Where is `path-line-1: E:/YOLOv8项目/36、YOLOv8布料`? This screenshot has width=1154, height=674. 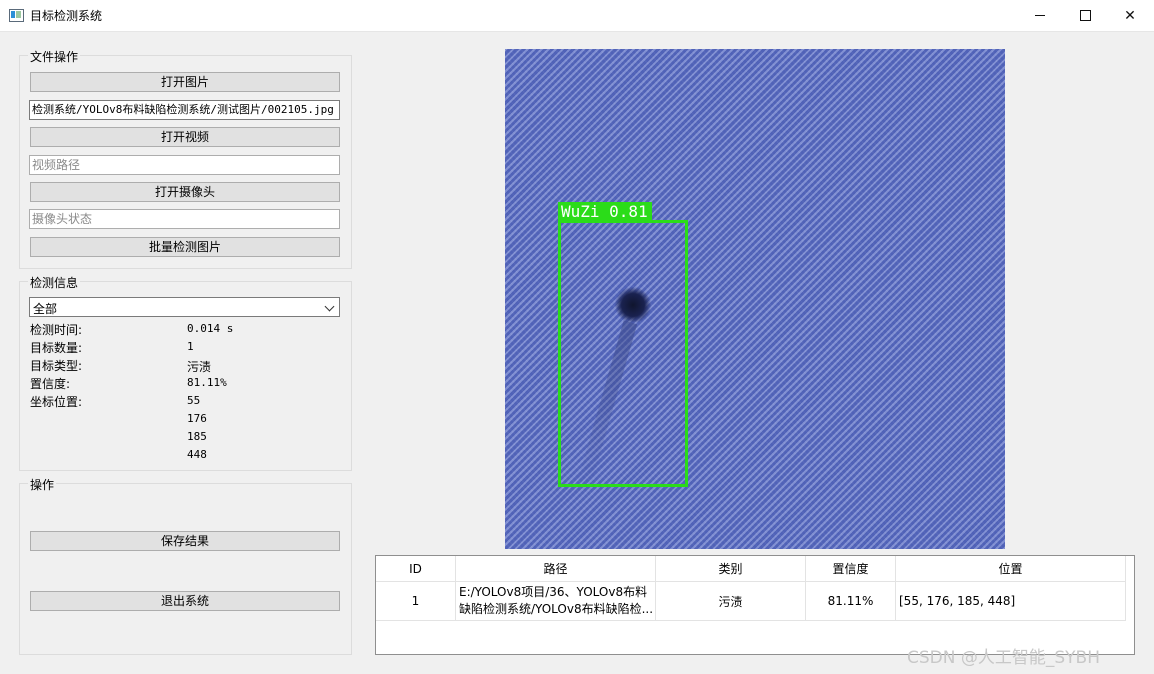
path-line-1: E:/YOLOv8项目/36、YOLOv8布料 is located at coordinates (553, 592).